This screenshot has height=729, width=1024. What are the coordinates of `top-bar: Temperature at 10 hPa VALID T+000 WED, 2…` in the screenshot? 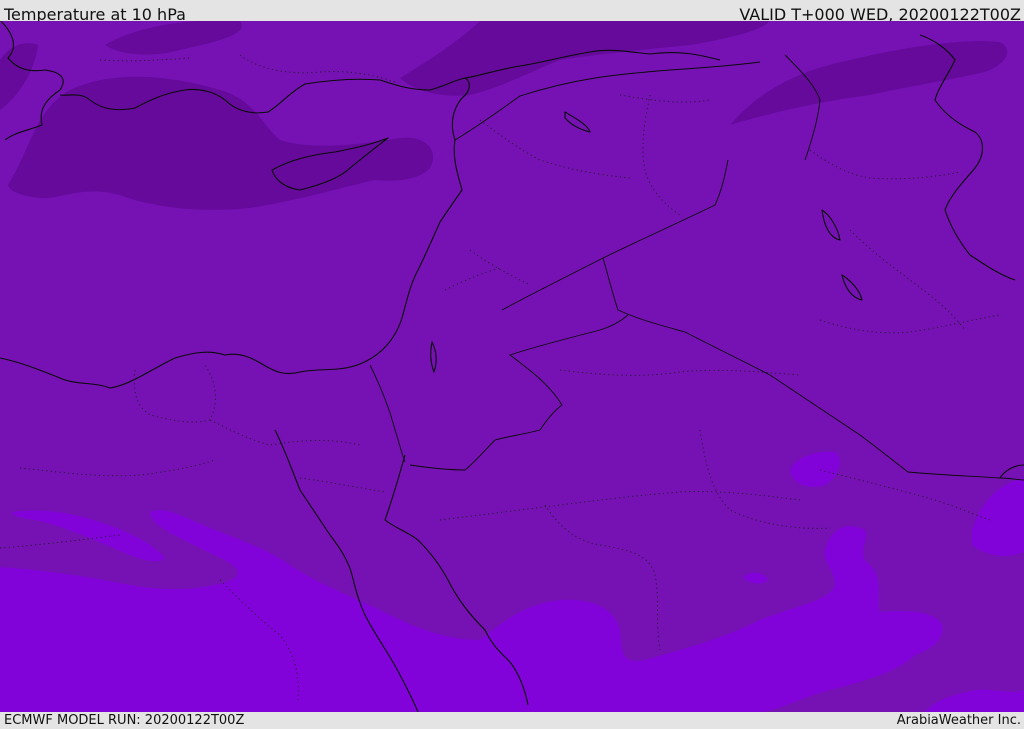 It's located at (512, 12).